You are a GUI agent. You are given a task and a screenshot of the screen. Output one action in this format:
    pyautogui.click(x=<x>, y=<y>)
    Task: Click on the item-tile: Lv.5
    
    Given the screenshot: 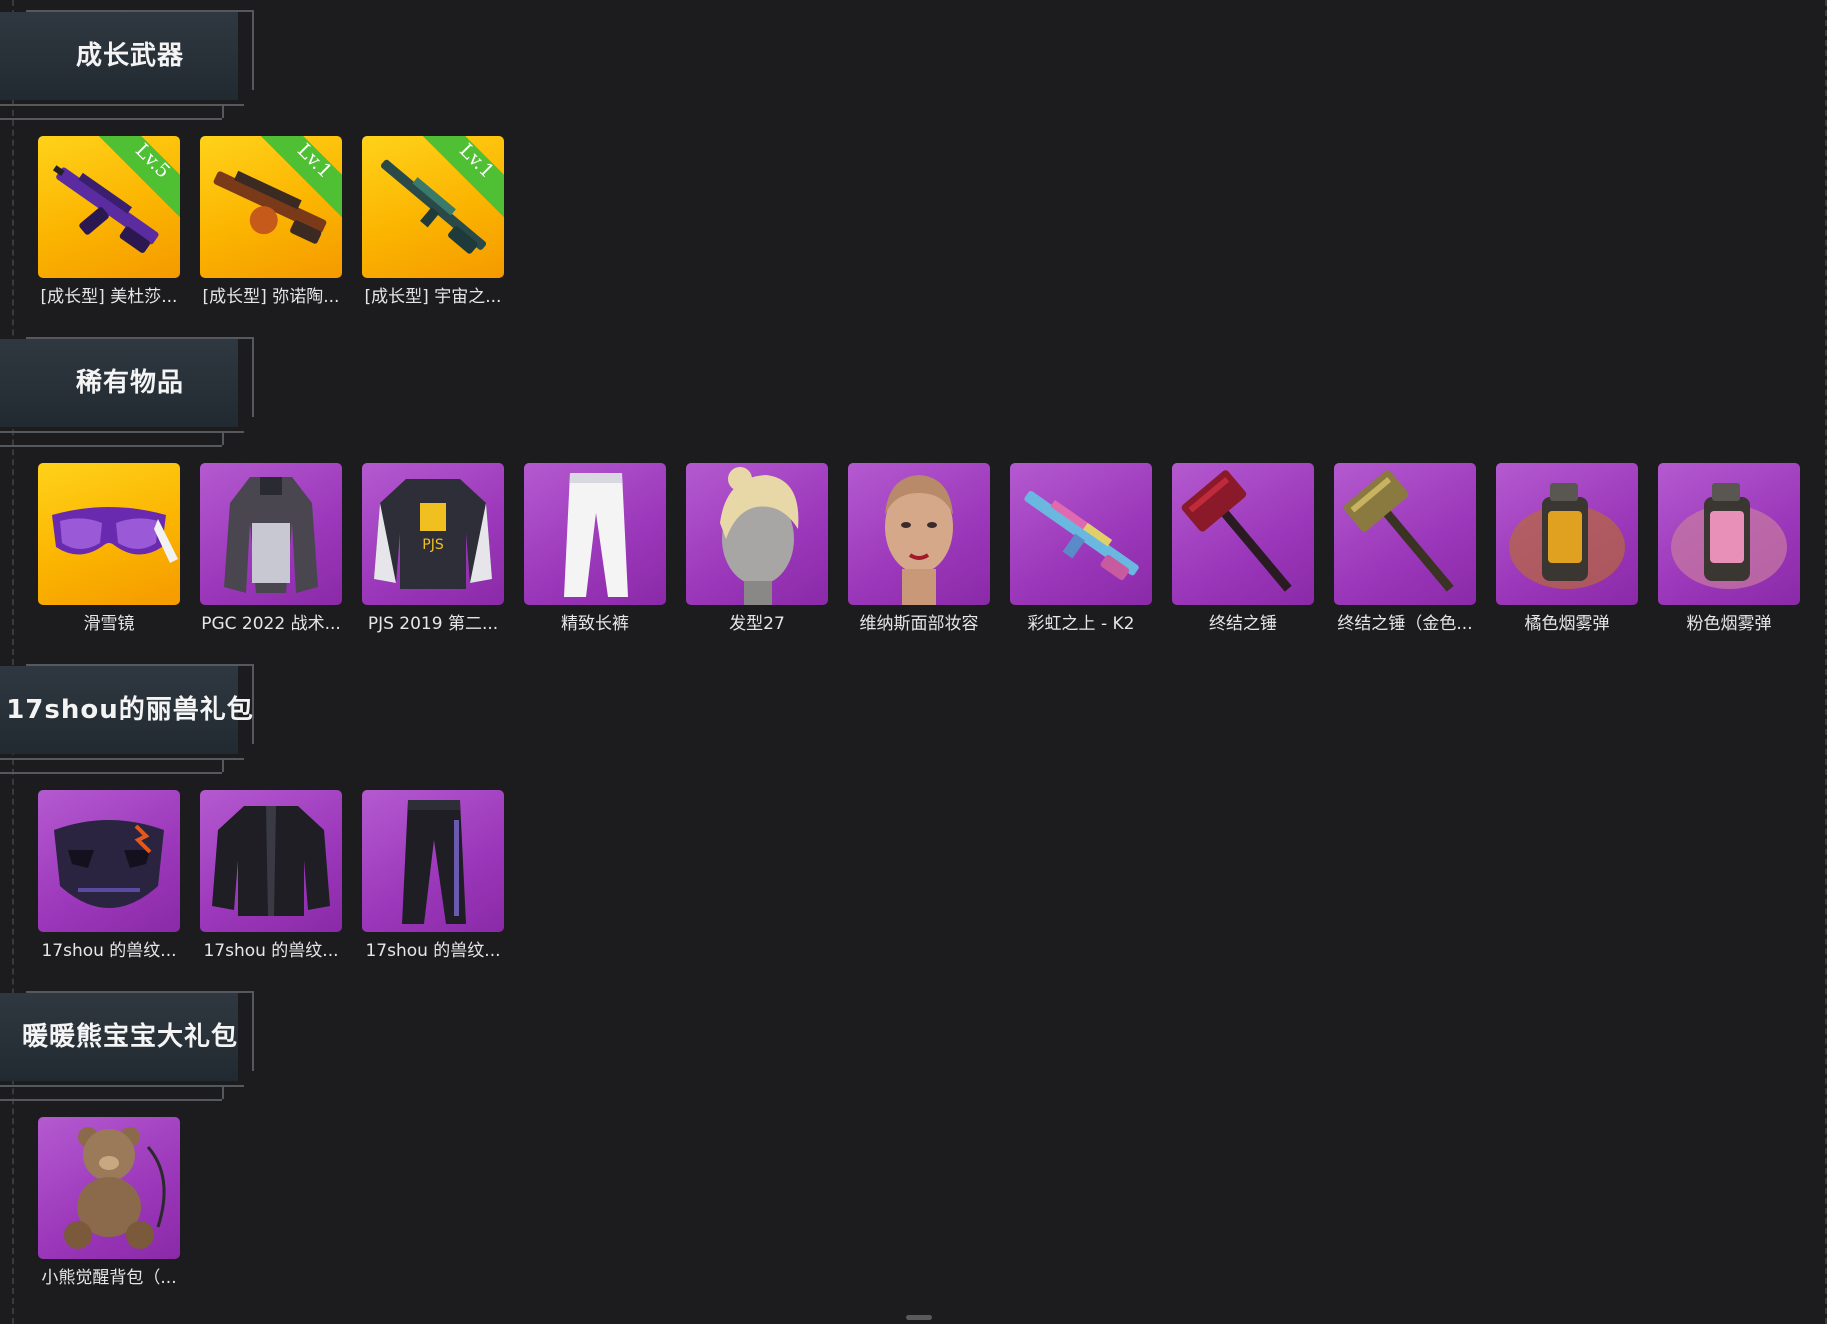 What is the action you would take?
    pyautogui.click(x=109, y=207)
    